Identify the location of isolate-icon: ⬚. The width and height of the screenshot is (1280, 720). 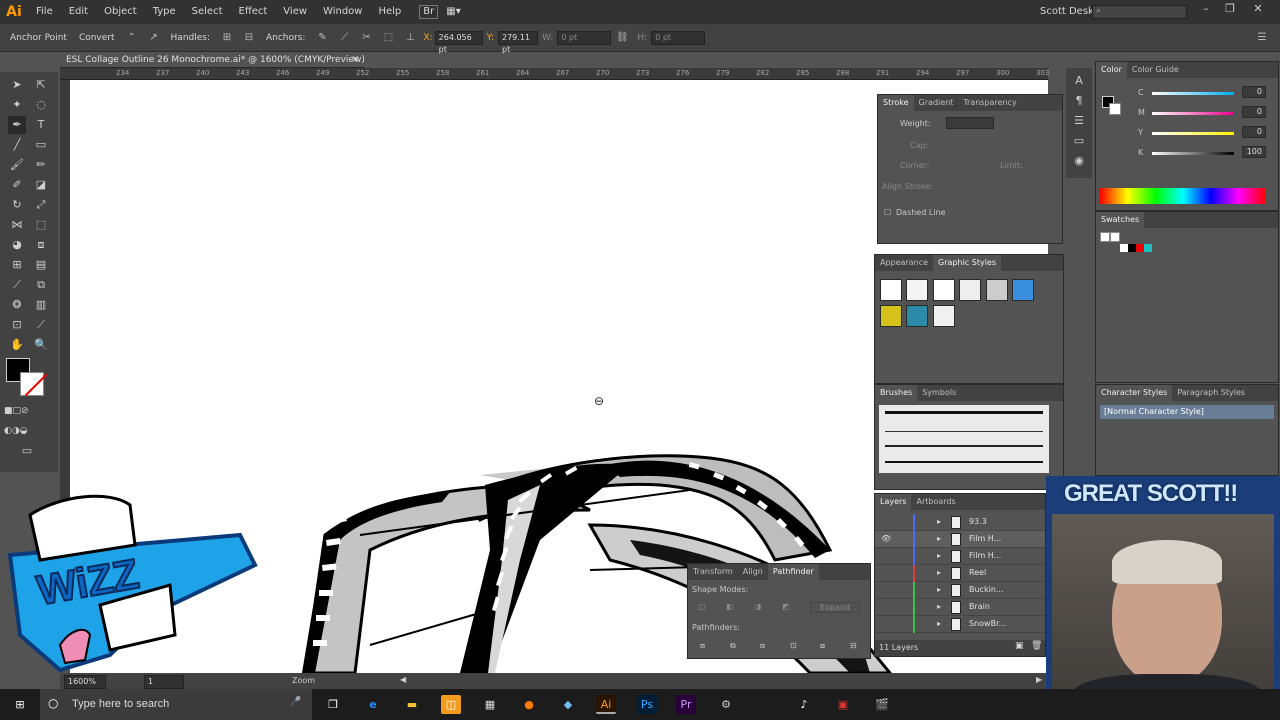
(388, 38).